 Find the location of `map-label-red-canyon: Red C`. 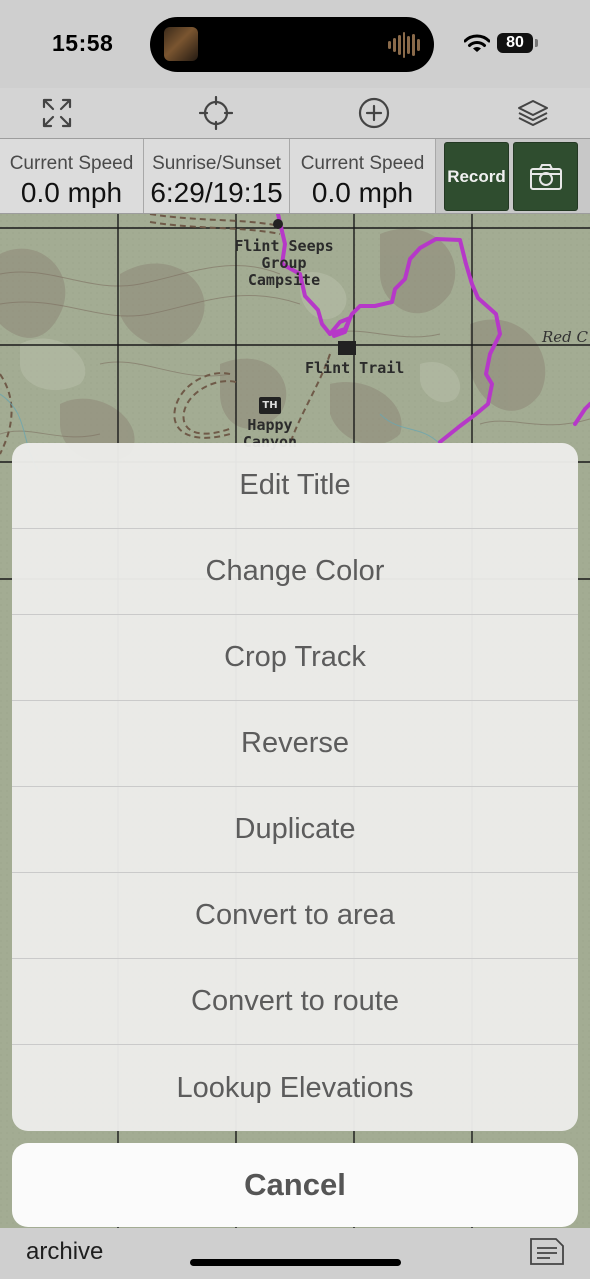

map-label-red-canyon: Red C is located at coordinates (565, 337).